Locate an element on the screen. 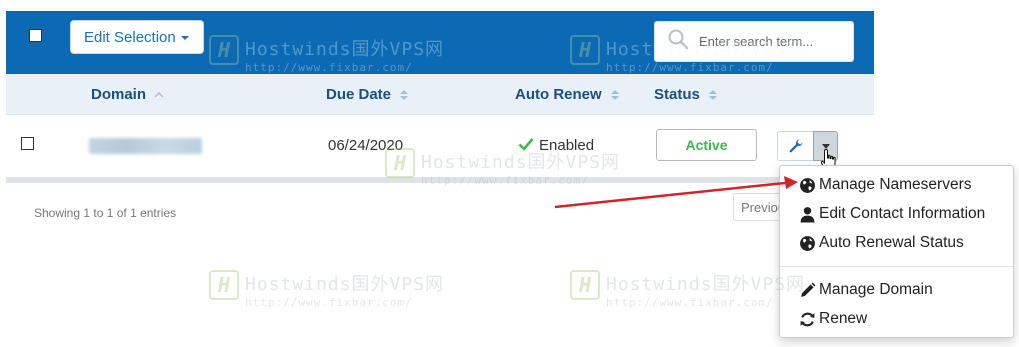  column-header-status: Status is located at coordinates (686, 94).